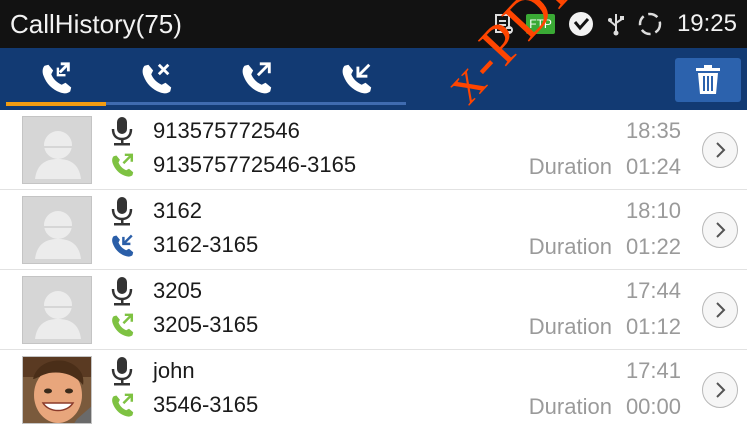 The width and height of the screenshot is (747, 424). Describe the element at coordinates (373, 24) in the screenshot. I see `status-bar: CallHistory(75) FTP 19:25` at that location.